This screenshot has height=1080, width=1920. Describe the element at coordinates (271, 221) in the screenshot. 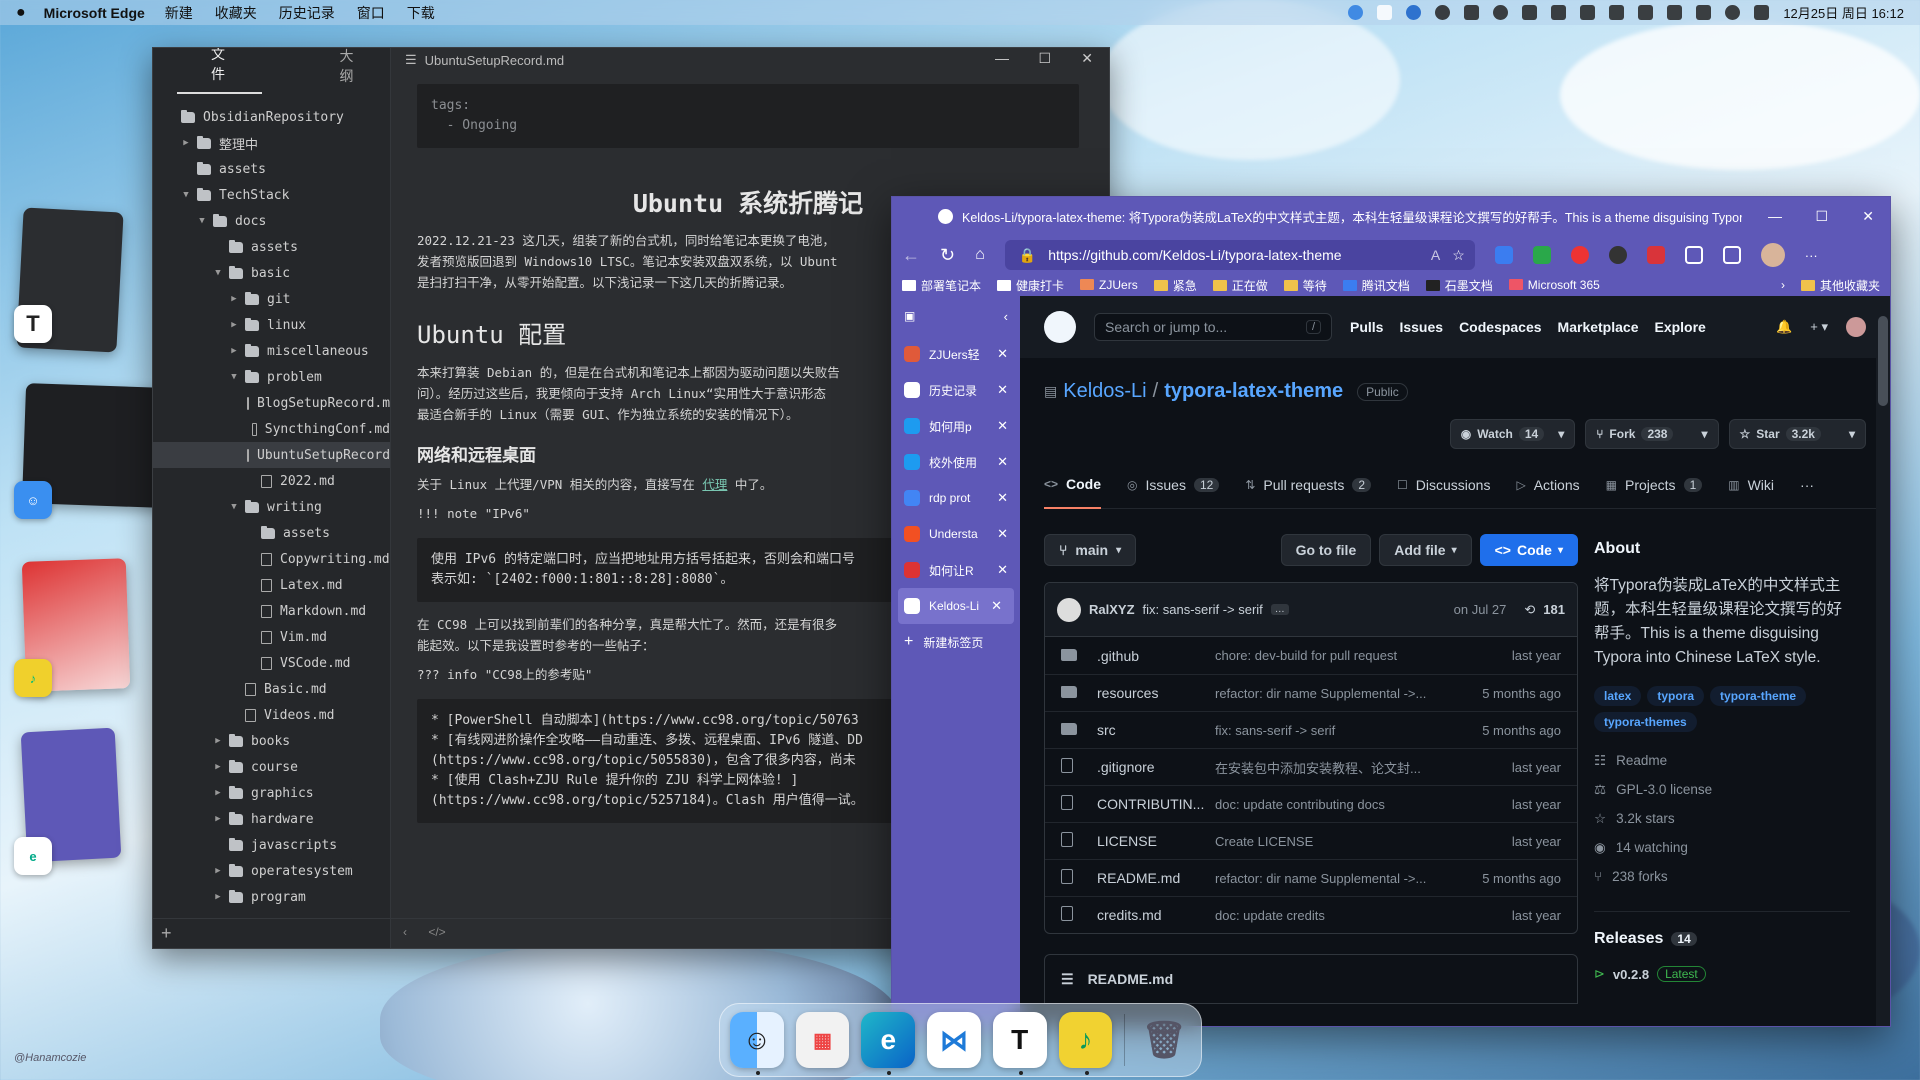

I see `tree-folder: ▼ docs` at that location.